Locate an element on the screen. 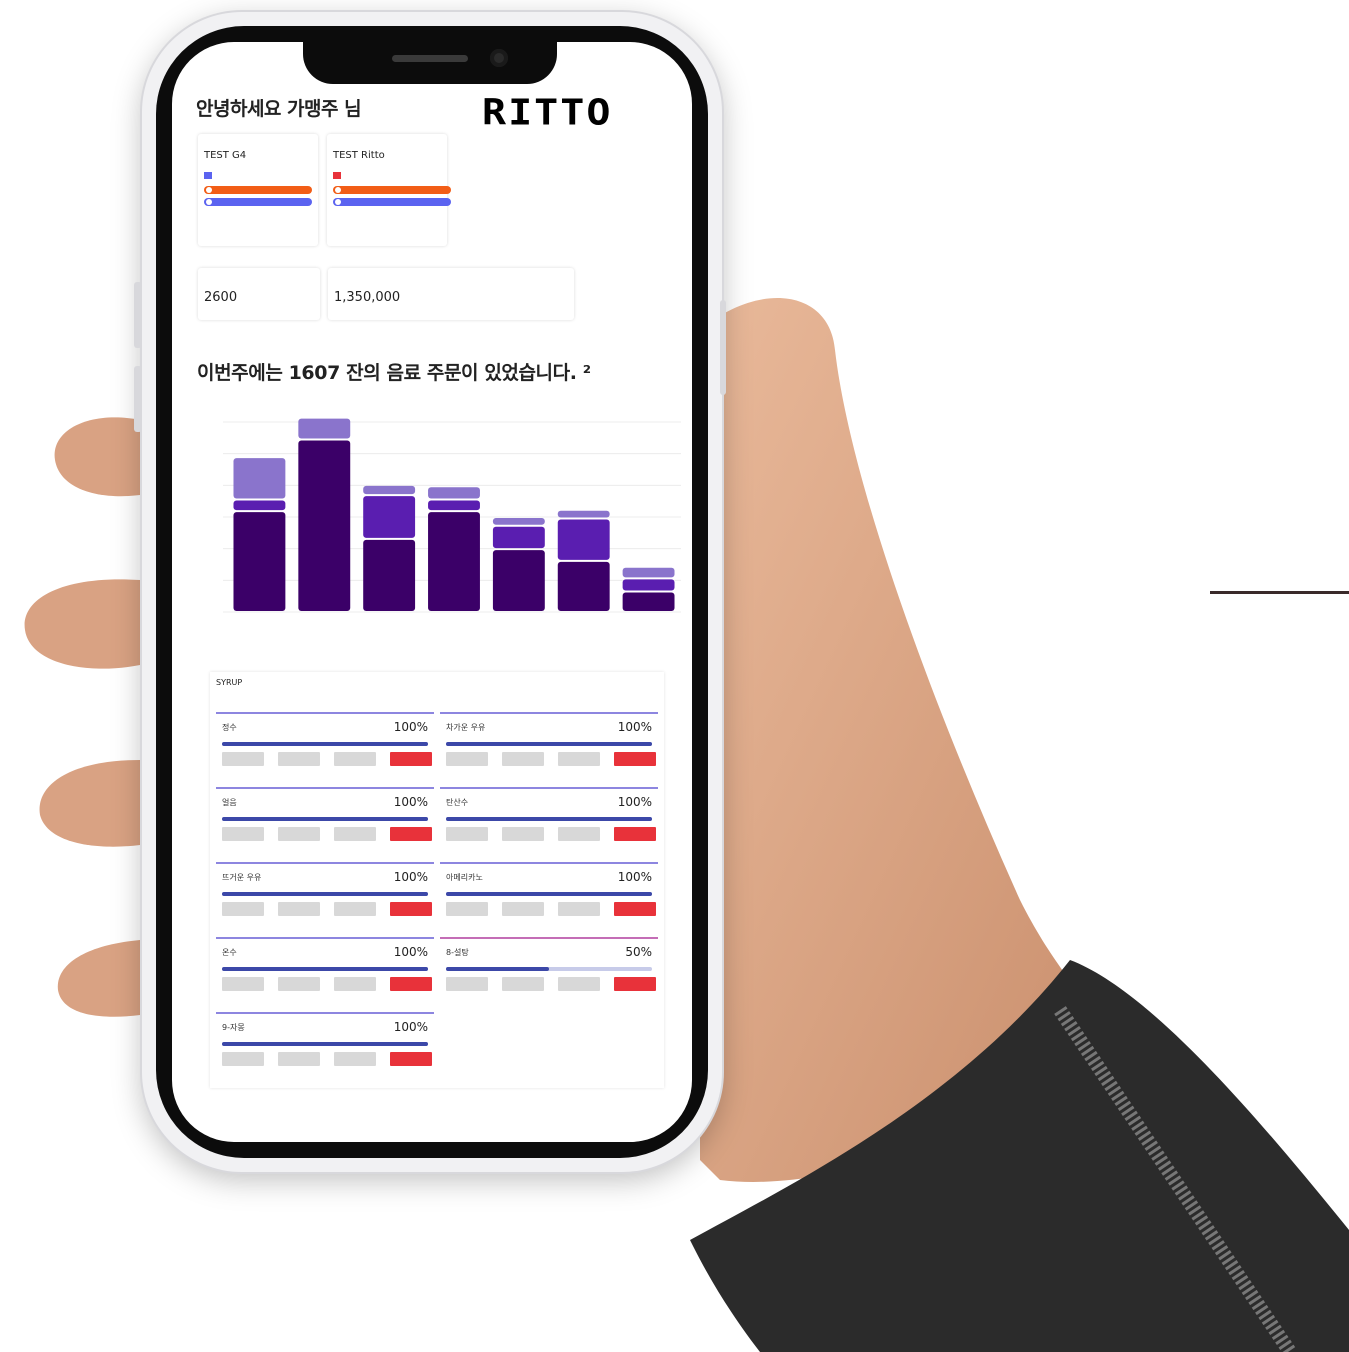 This screenshot has height=1352, width=1349. syrup-name: 온수 is located at coordinates (229, 952).